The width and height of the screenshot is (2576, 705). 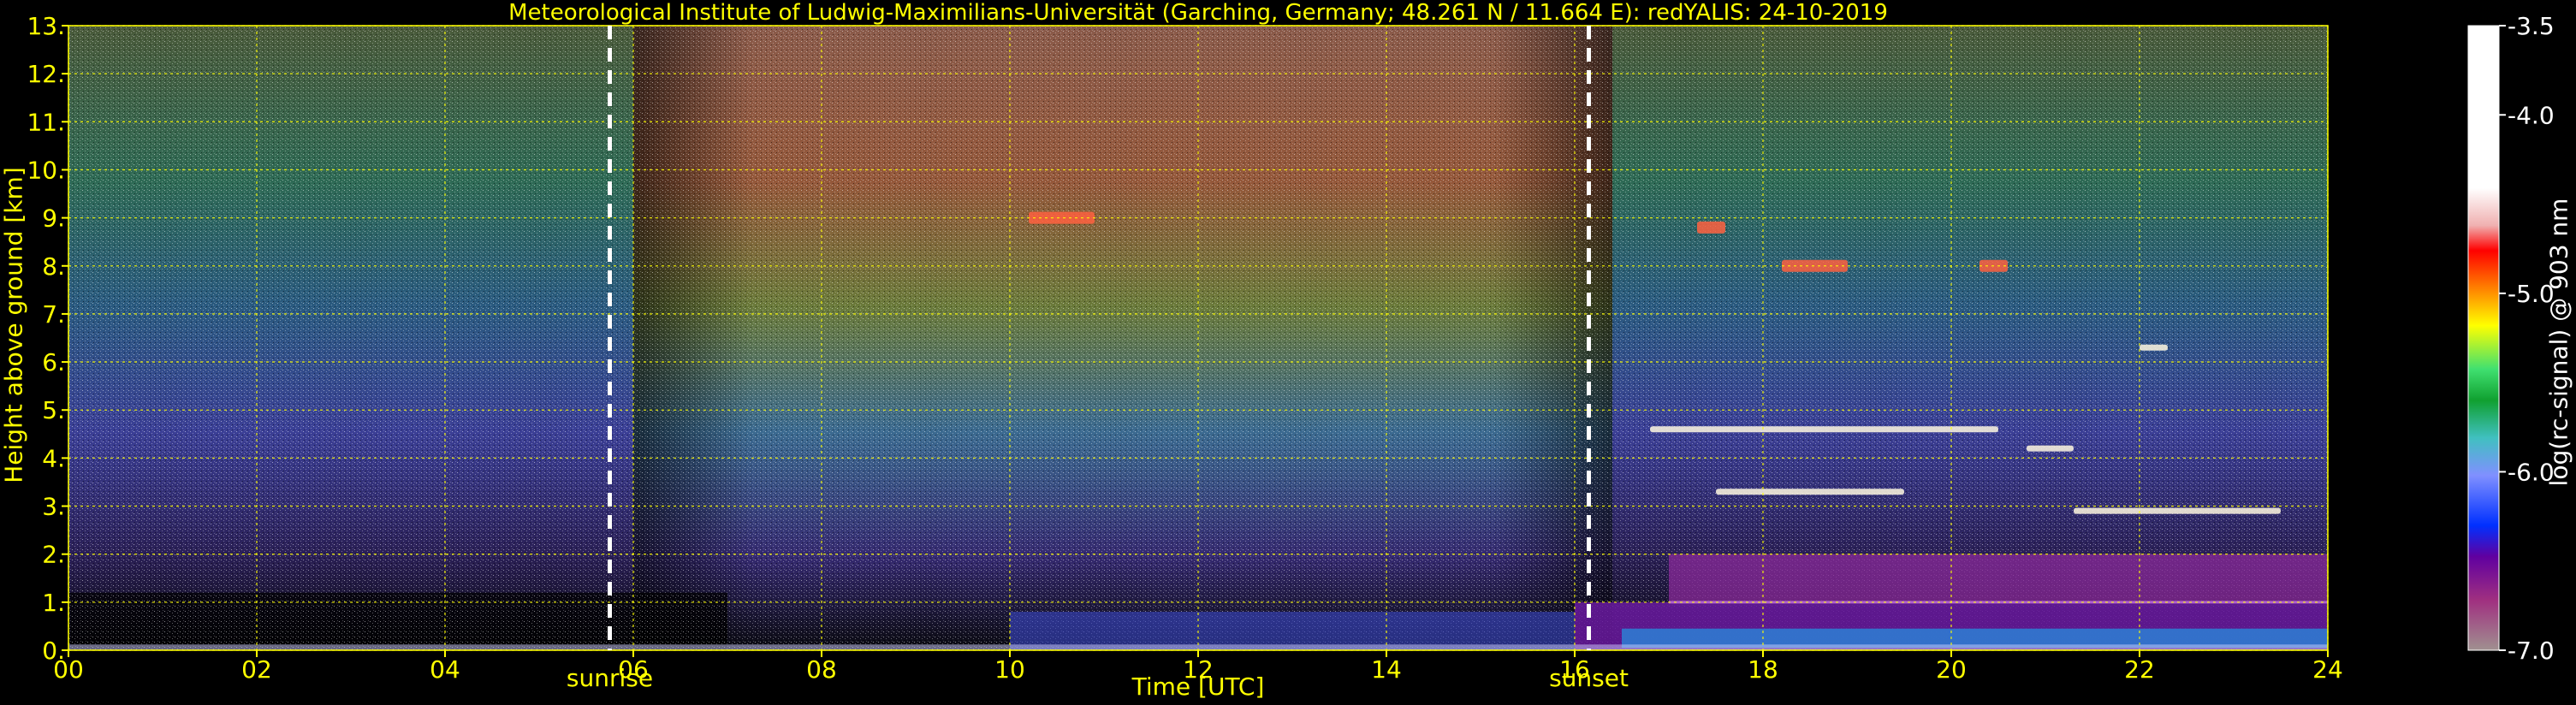 I want to click on x-tick-label-4: 08, so click(x=821, y=669).